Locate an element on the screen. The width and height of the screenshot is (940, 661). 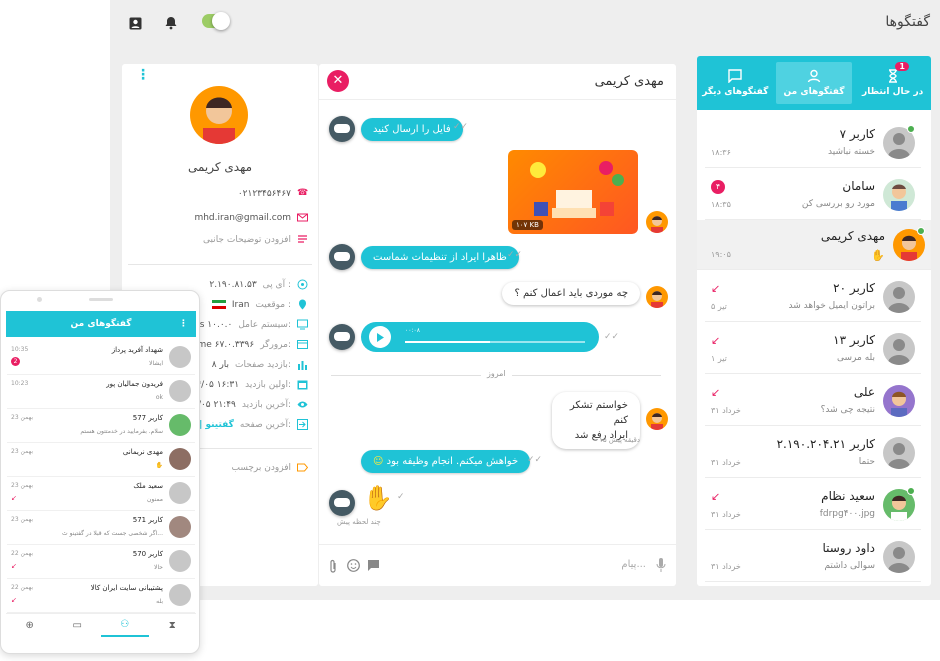
profile-phone-row: ۰۲۱۲۳۴۵۶۴۶۷ ☎ is located at coordinates (273, 193).